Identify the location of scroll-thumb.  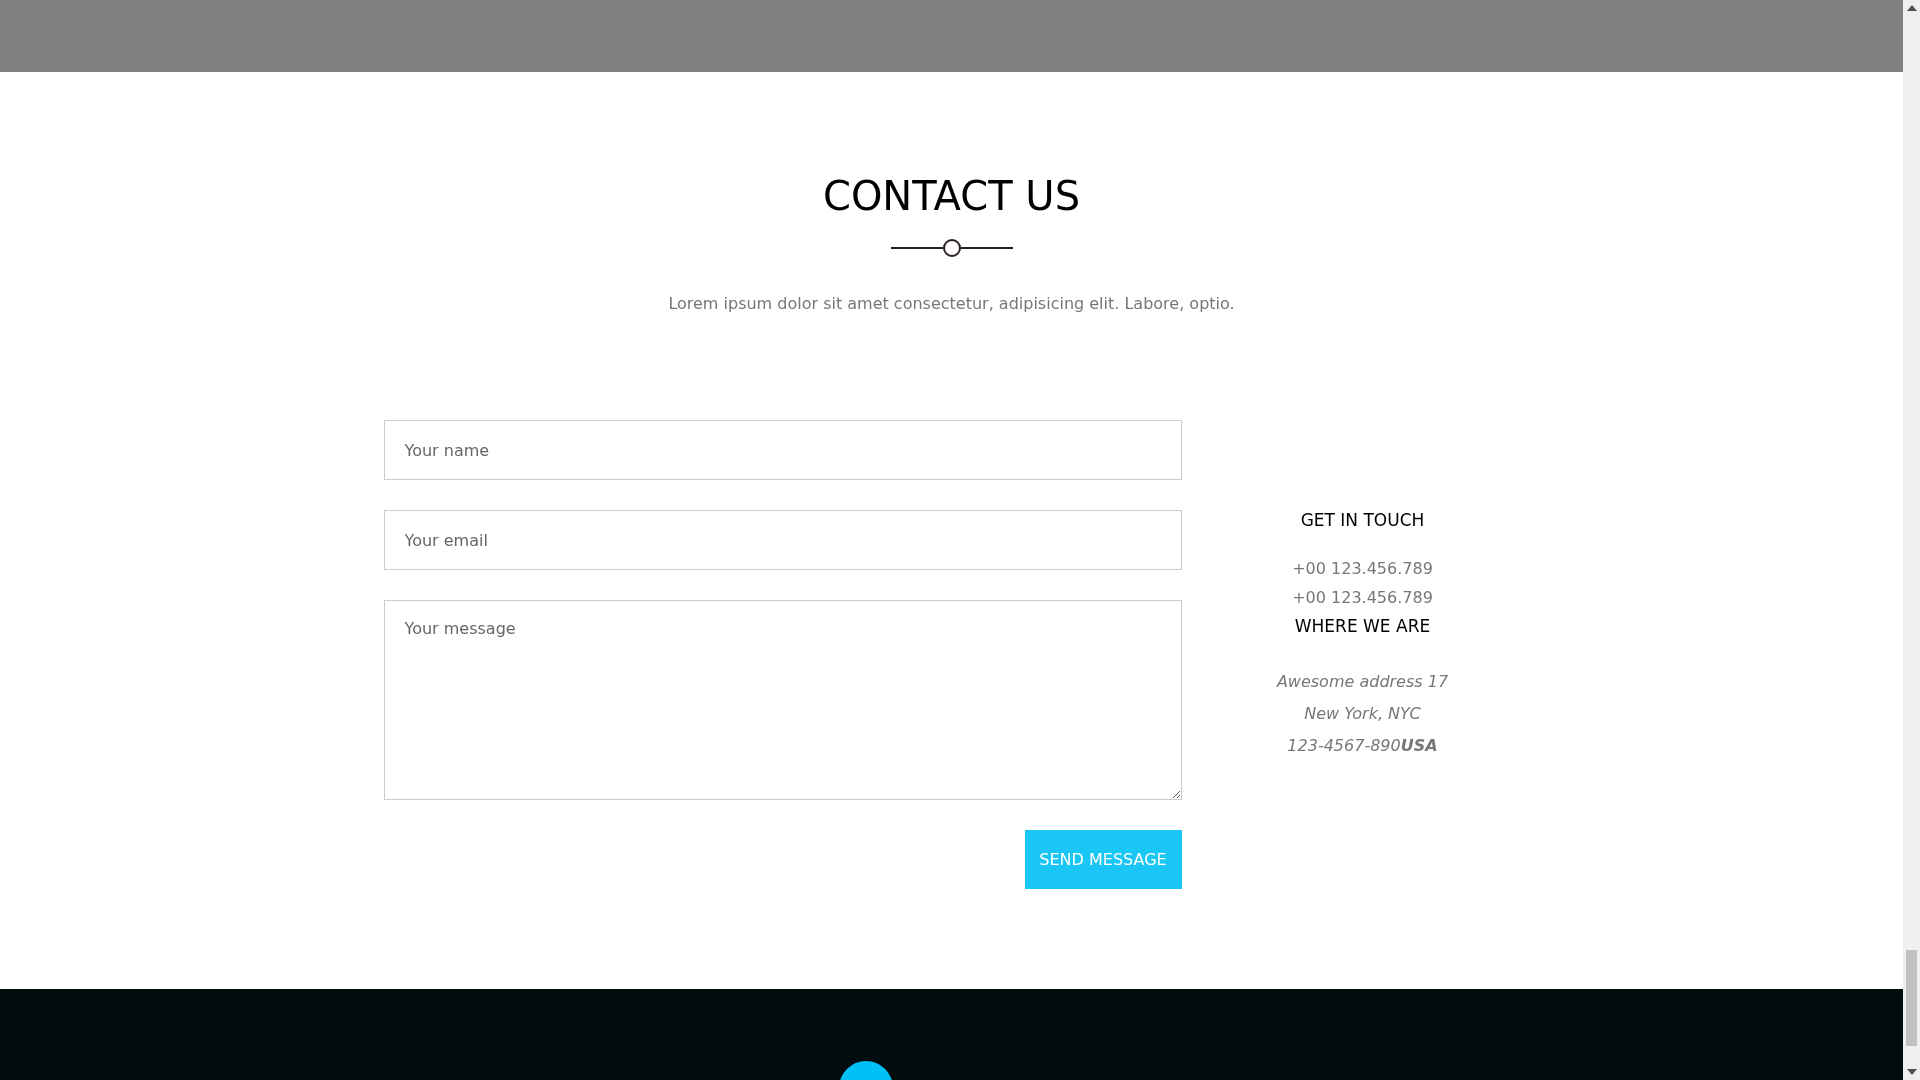
(1911, 998).